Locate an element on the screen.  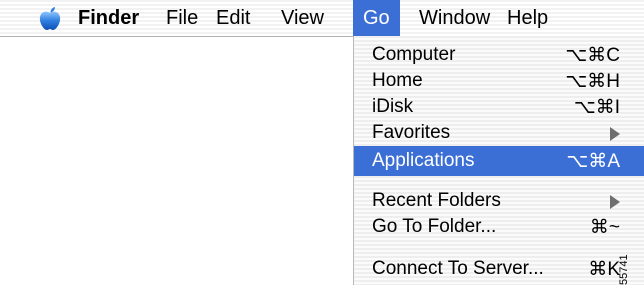
menu-window: Window is located at coordinates (454, 18).